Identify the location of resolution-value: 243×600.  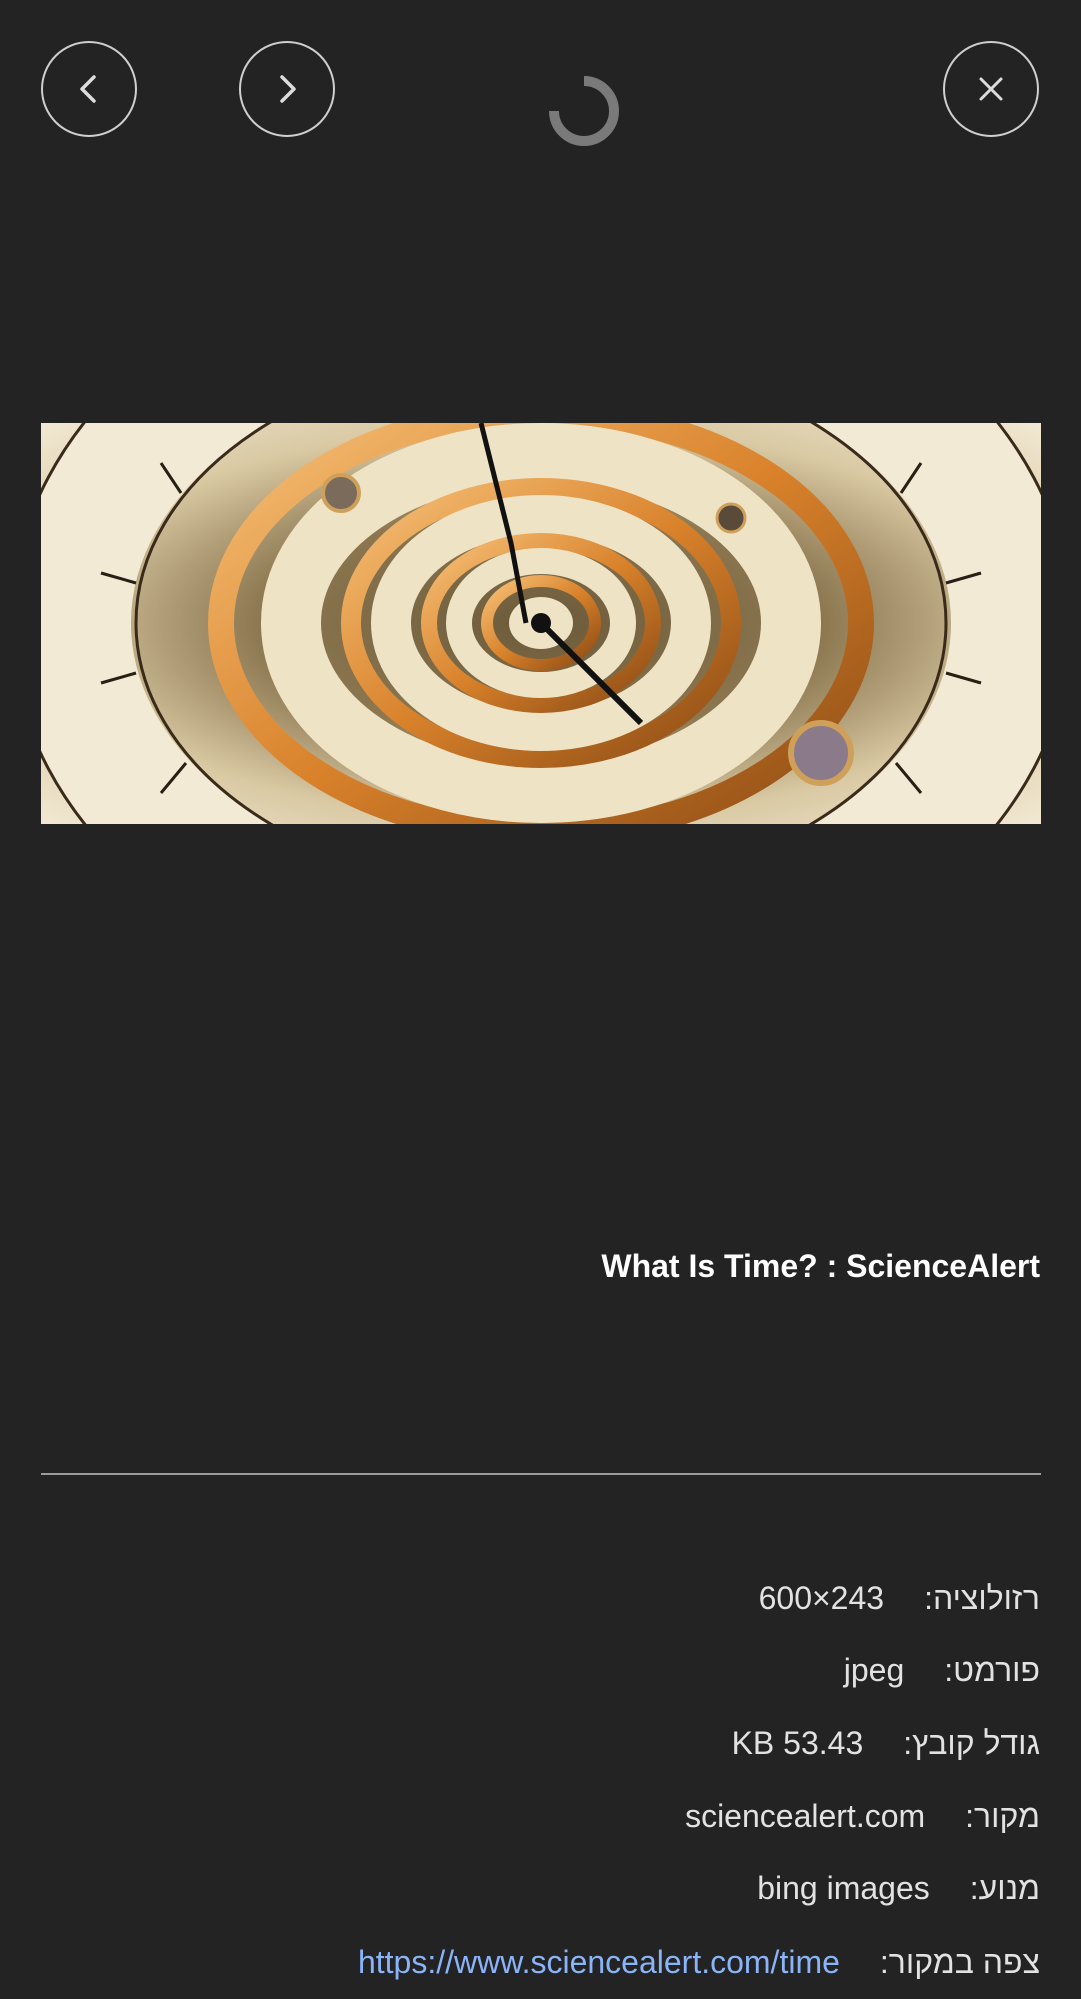
(821, 1598).